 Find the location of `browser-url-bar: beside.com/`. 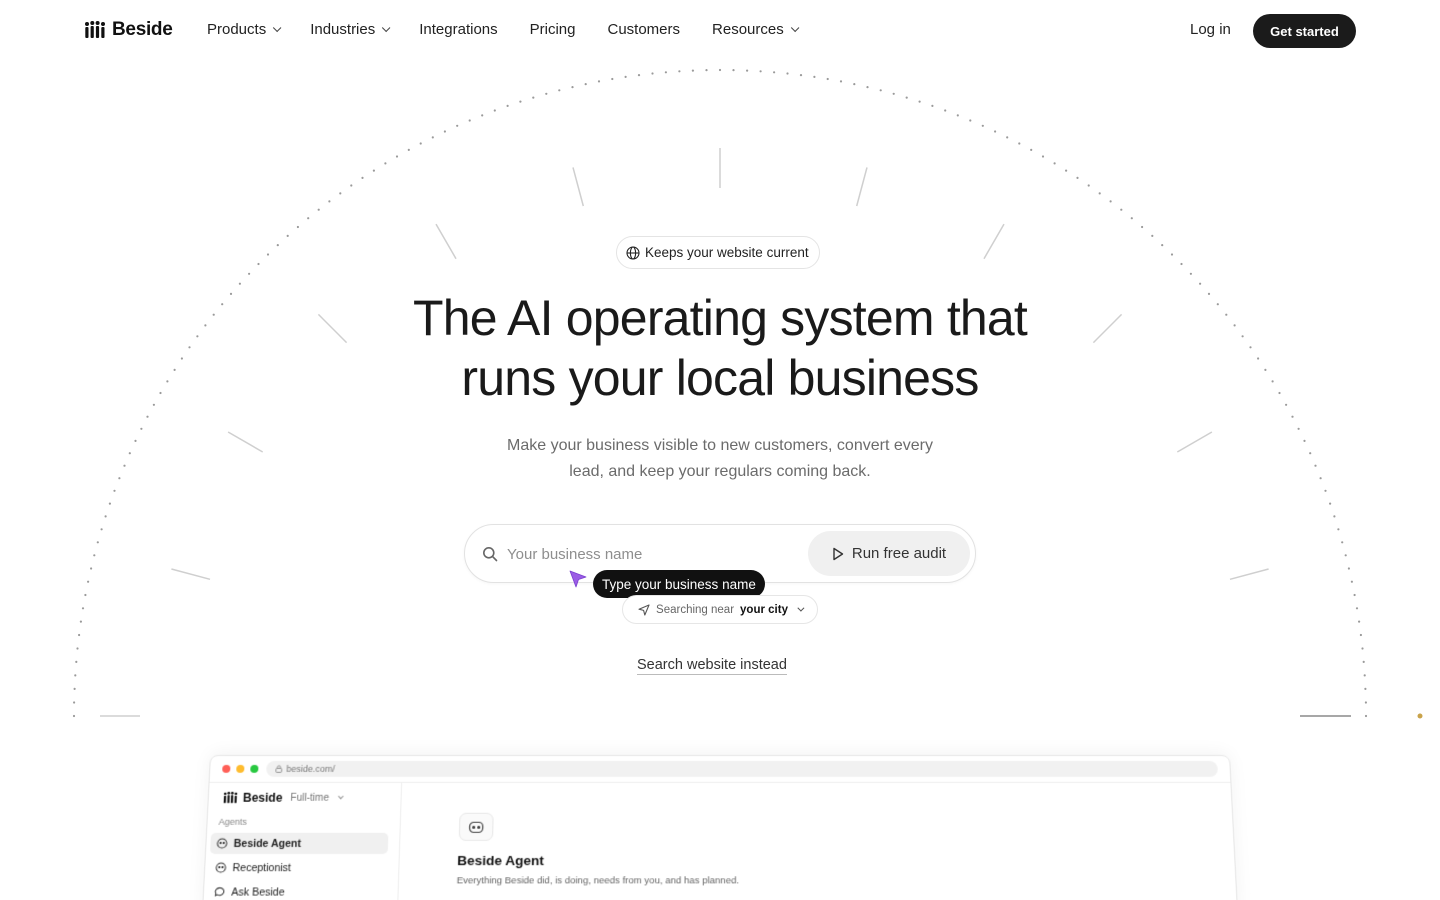

browser-url-bar: beside.com/ is located at coordinates (742, 768).